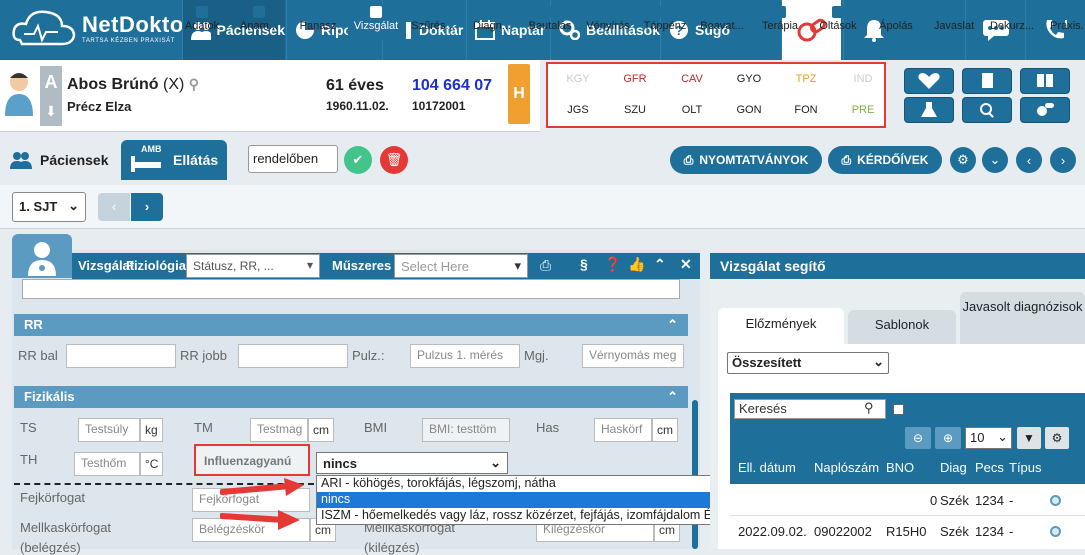 This screenshot has width=1085, height=555. What do you see at coordinates (898, 409) in the screenshot?
I see `select-all-checkbox` at bounding box center [898, 409].